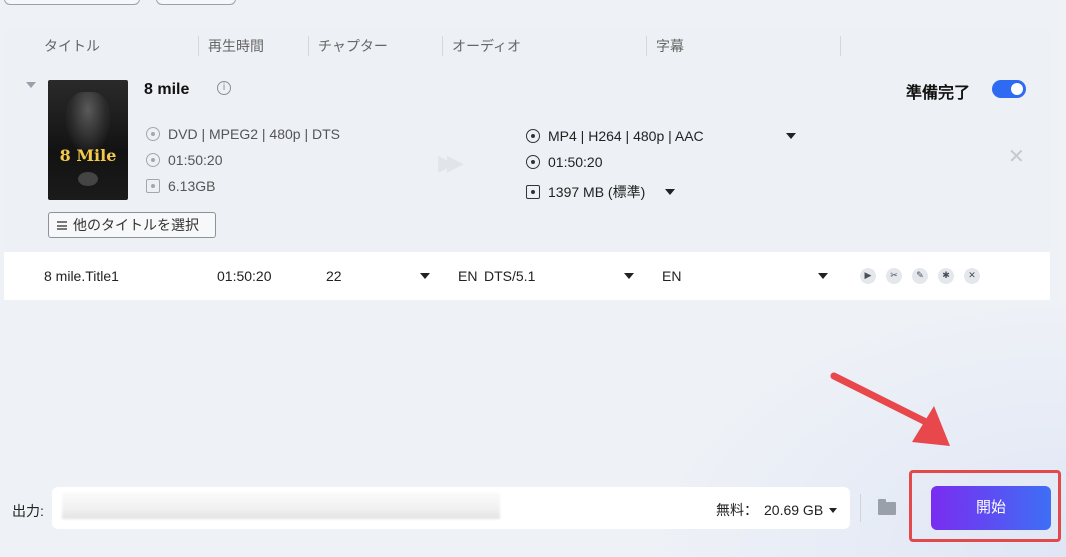 The width and height of the screenshot is (1066, 557). I want to click on output-size-line: 1397 MB (標準), so click(601, 192).